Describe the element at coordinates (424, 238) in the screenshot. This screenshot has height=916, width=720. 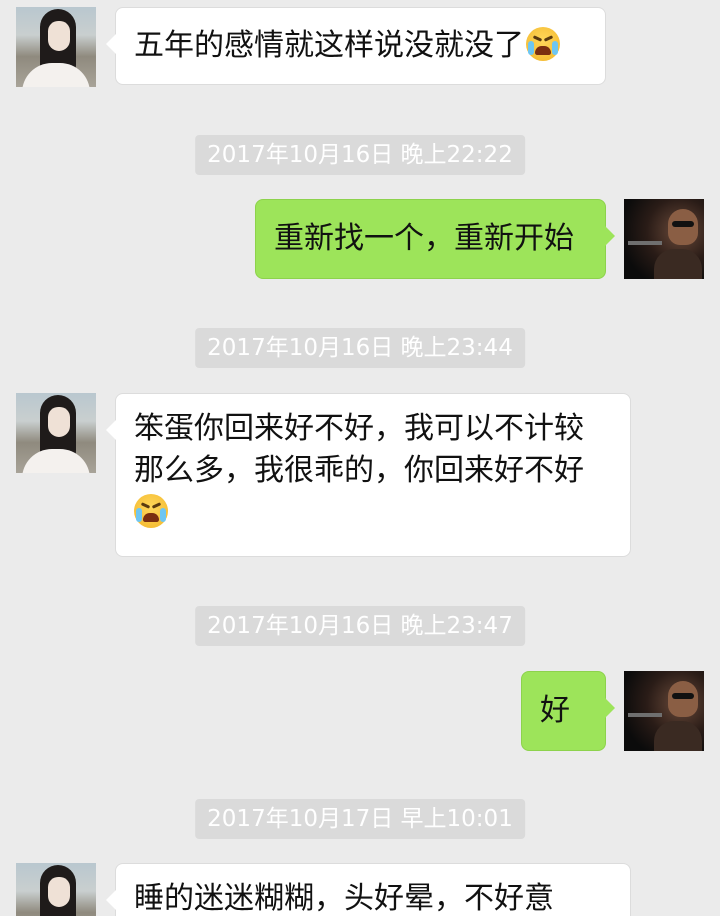
I see `message-text: 重新找一个，重新开始` at that location.